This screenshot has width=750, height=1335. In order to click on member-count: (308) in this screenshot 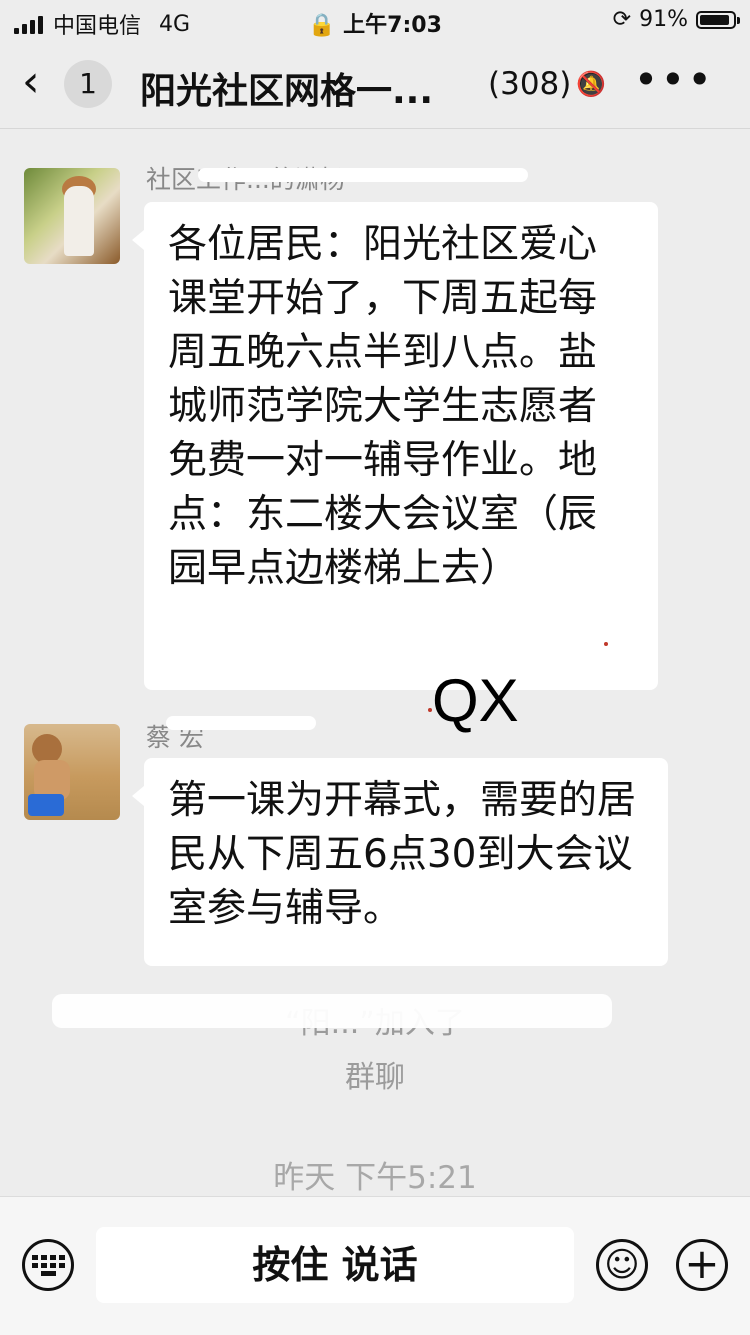, I will do `click(530, 84)`.